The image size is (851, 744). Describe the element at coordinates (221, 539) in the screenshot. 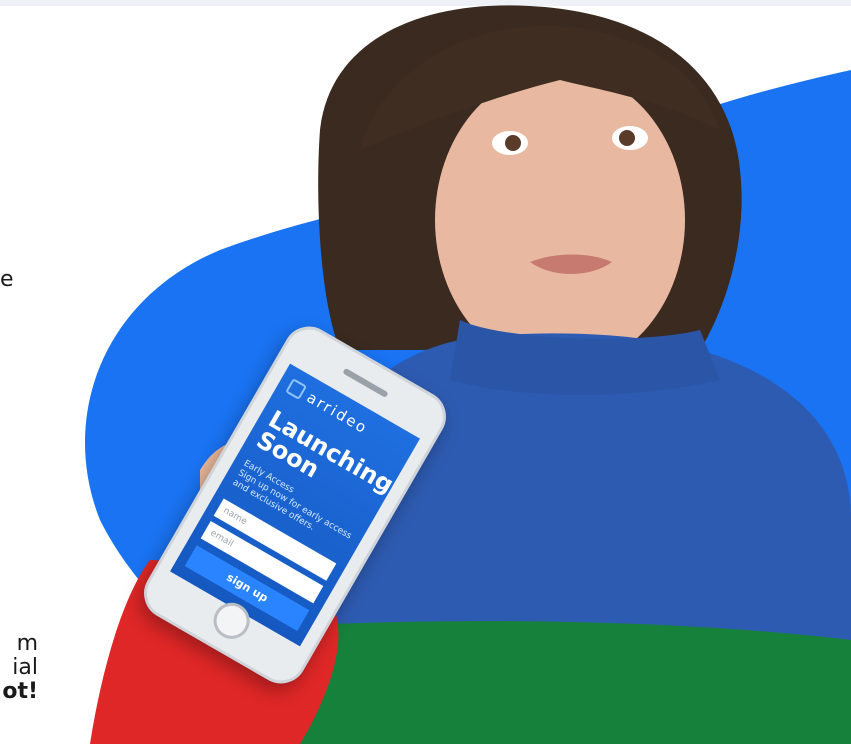

I see `phone-email-placeholder: email` at that location.